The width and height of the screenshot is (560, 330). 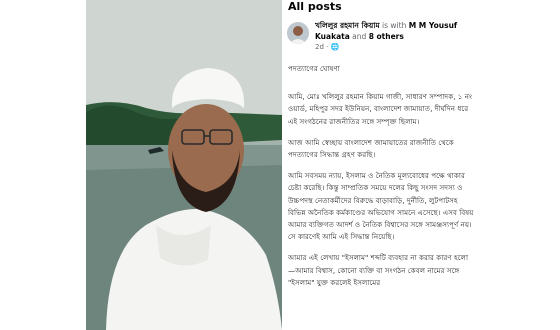 What do you see at coordinates (319, 47) in the screenshot?
I see `post-time: 2d` at bounding box center [319, 47].